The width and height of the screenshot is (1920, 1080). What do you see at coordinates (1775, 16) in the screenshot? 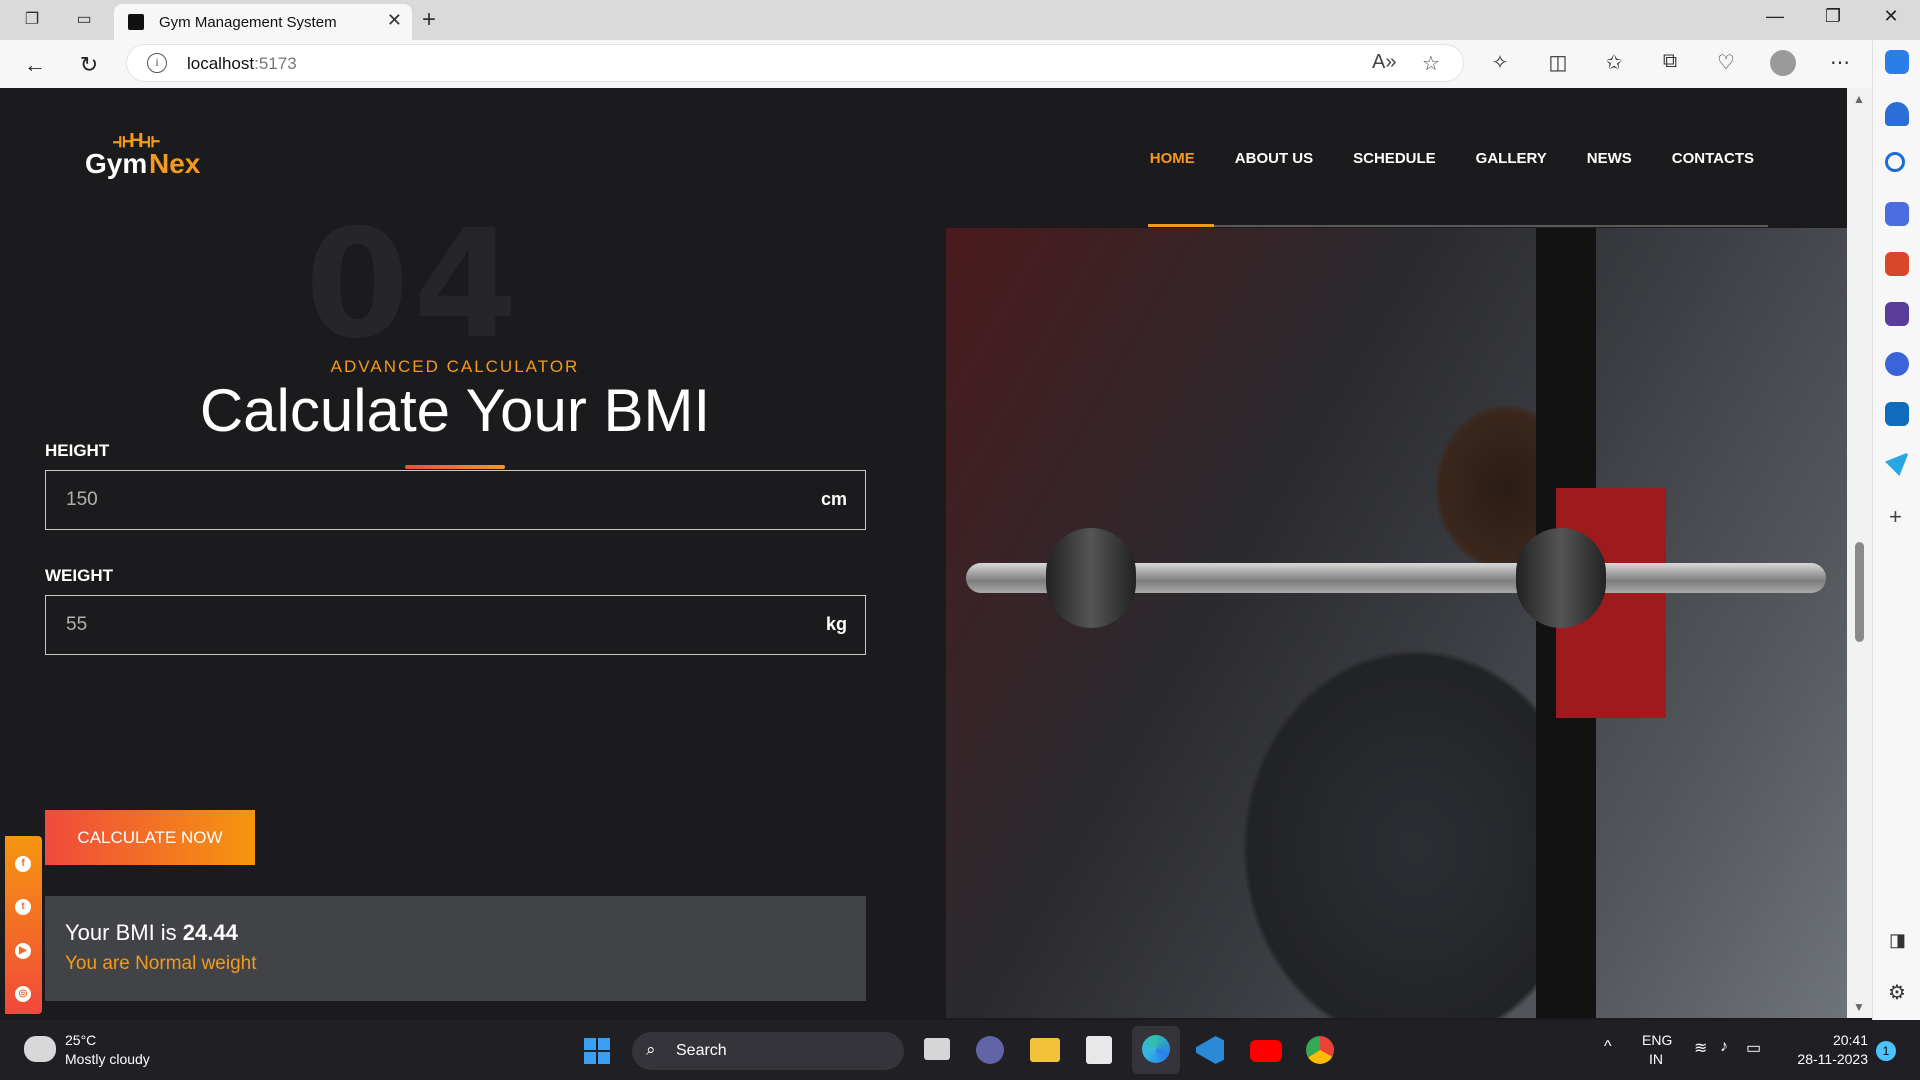
I see `minimize-icon: —` at bounding box center [1775, 16].